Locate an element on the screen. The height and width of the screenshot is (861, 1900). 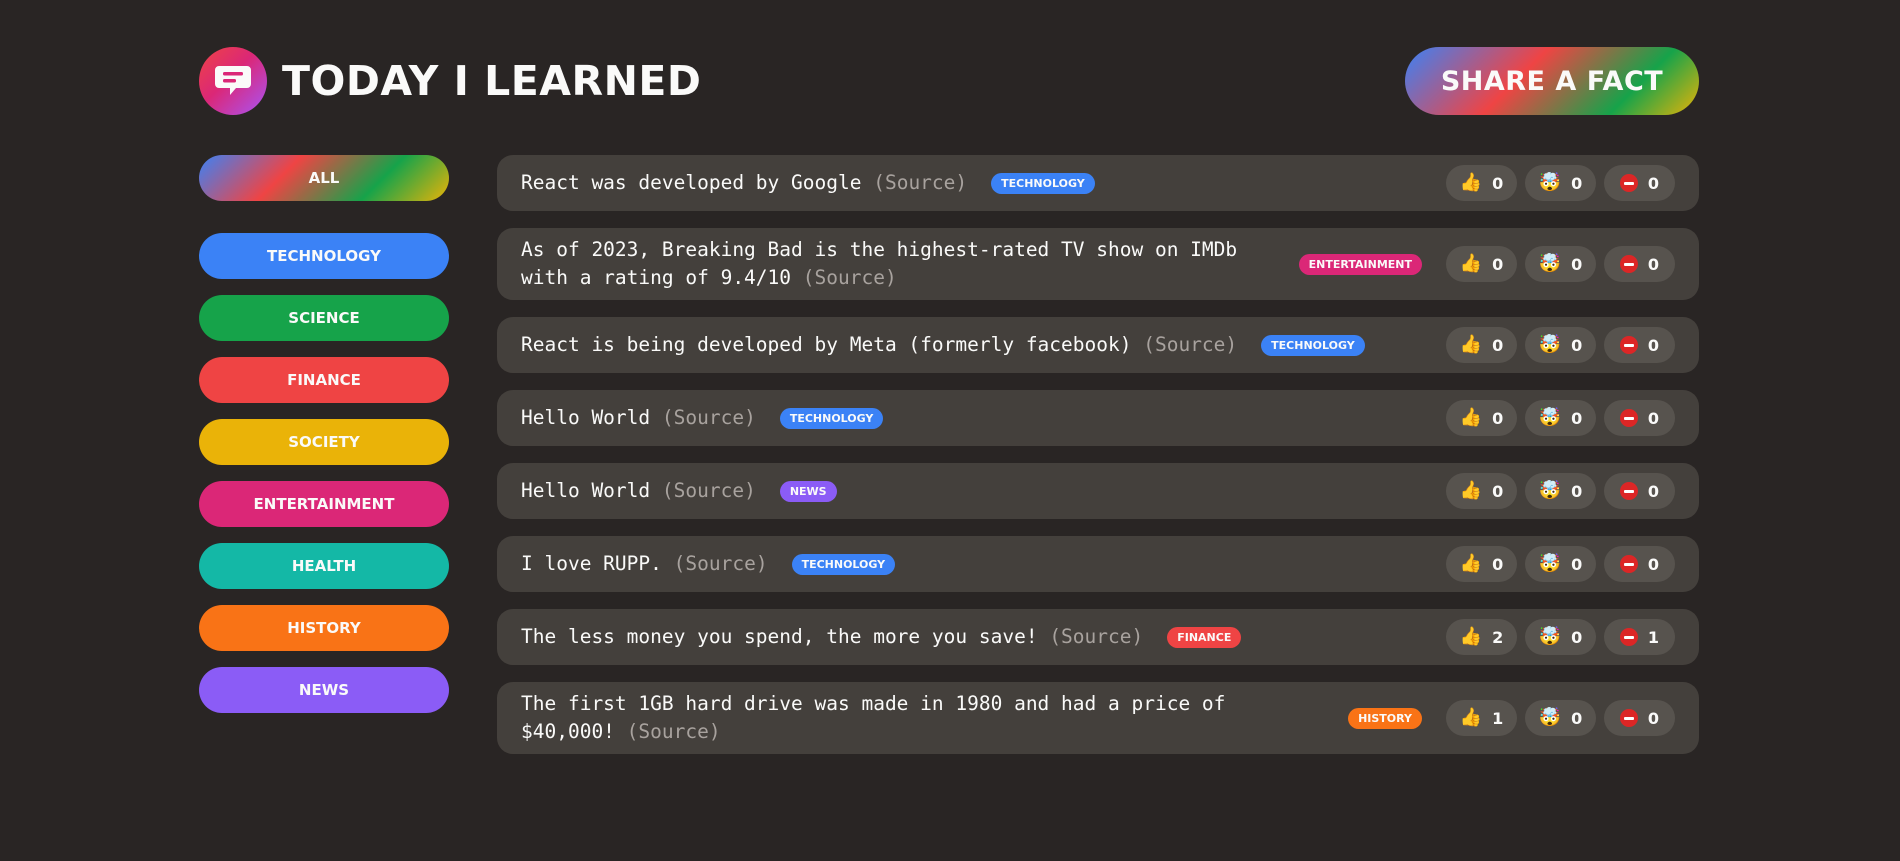
vote-interesting-button: 👍 1 is located at coordinates (1481, 718).